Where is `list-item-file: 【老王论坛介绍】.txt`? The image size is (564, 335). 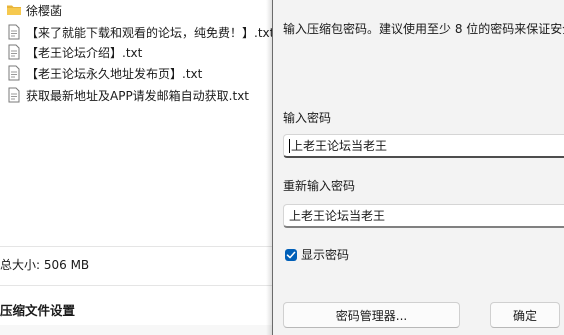 list-item-file: 【老王论坛介绍】.txt is located at coordinates (71, 52).